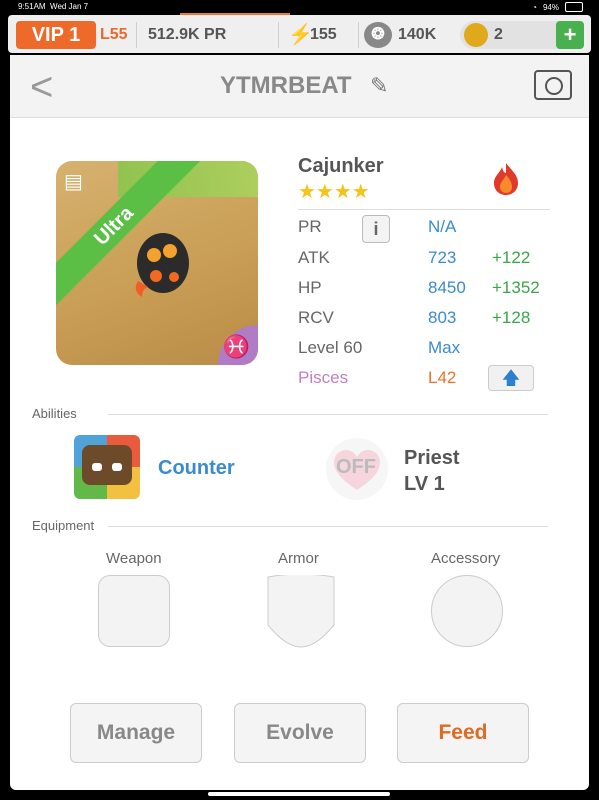 The height and width of the screenshot is (800, 599). What do you see at coordinates (379, 86) in the screenshot?
I see `edit-name-icon: ✎` at bounding box center [379, 86].